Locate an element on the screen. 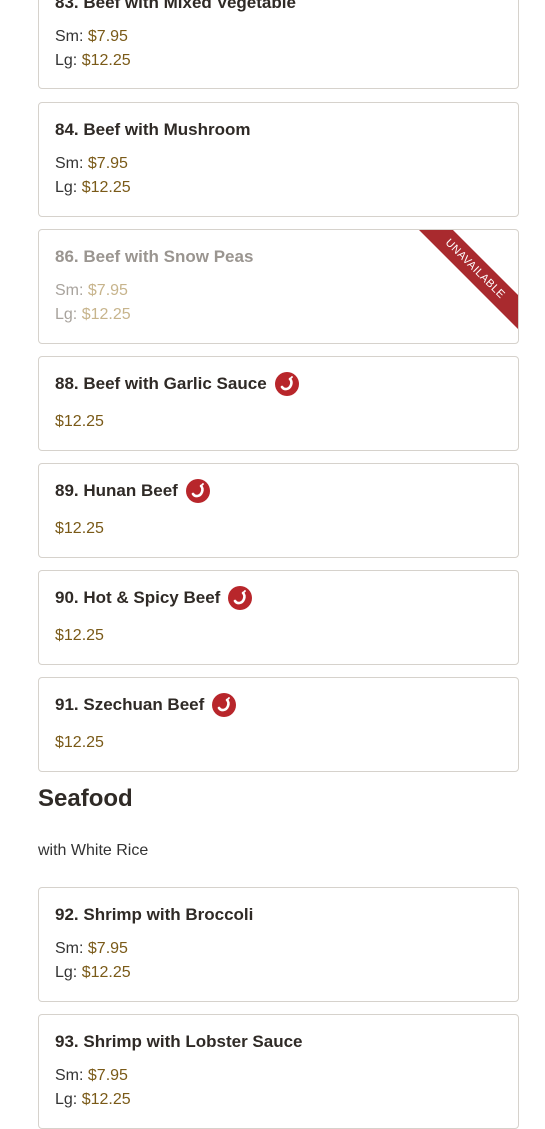 The height and width of the screenshot is (1129, 545). menu-item-title-text: 90. Hot & Spicy Beef is located at coordinates (138, 597).